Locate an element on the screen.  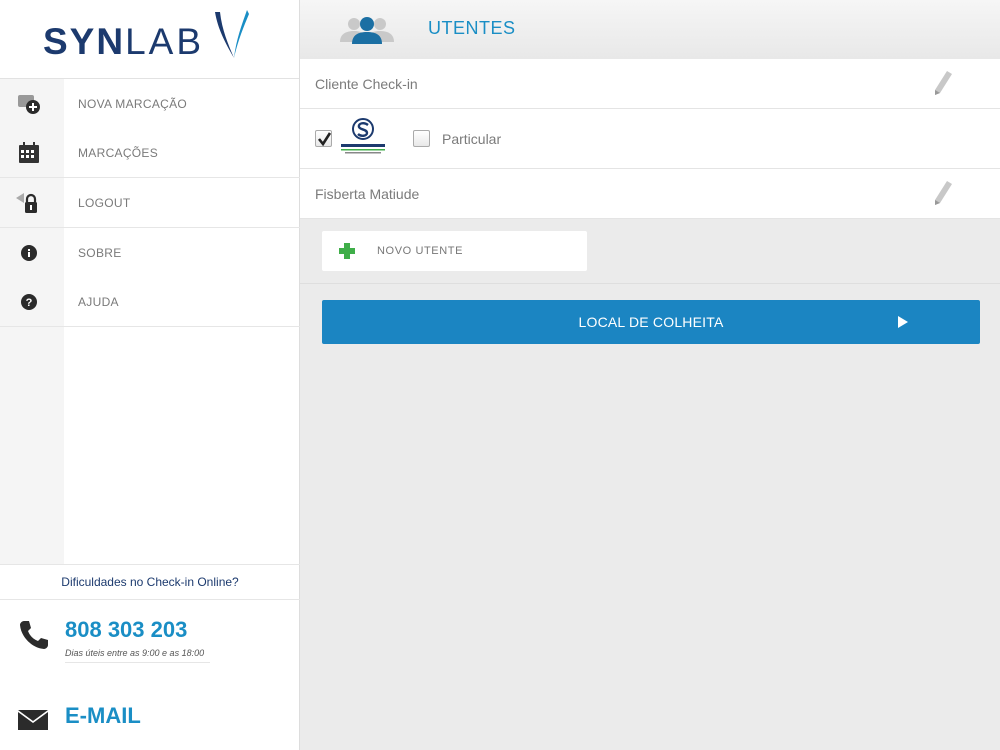
sidebar-item-marcacoes: MARCAÇÕES is located at coordinates (150, 152).